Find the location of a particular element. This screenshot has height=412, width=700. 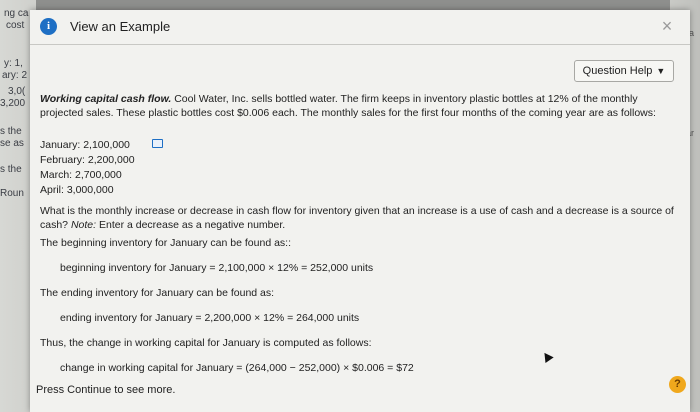

dialog-title: View an Example is located at coordinates (120, 26).